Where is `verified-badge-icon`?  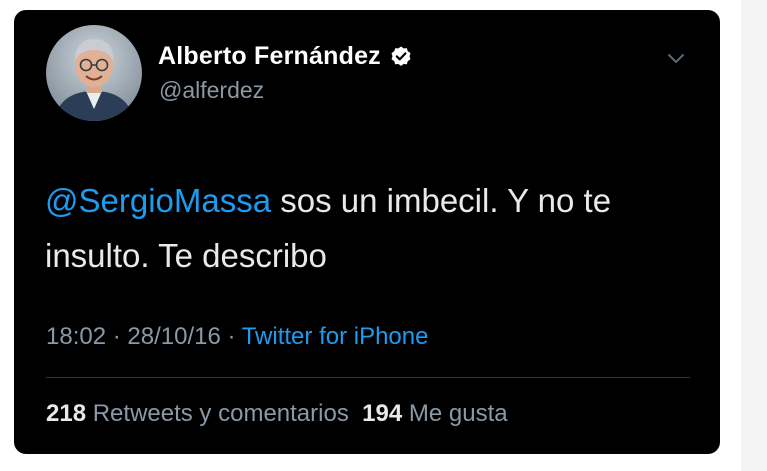
verified-badge-icon is located at coordinates (401, 56).